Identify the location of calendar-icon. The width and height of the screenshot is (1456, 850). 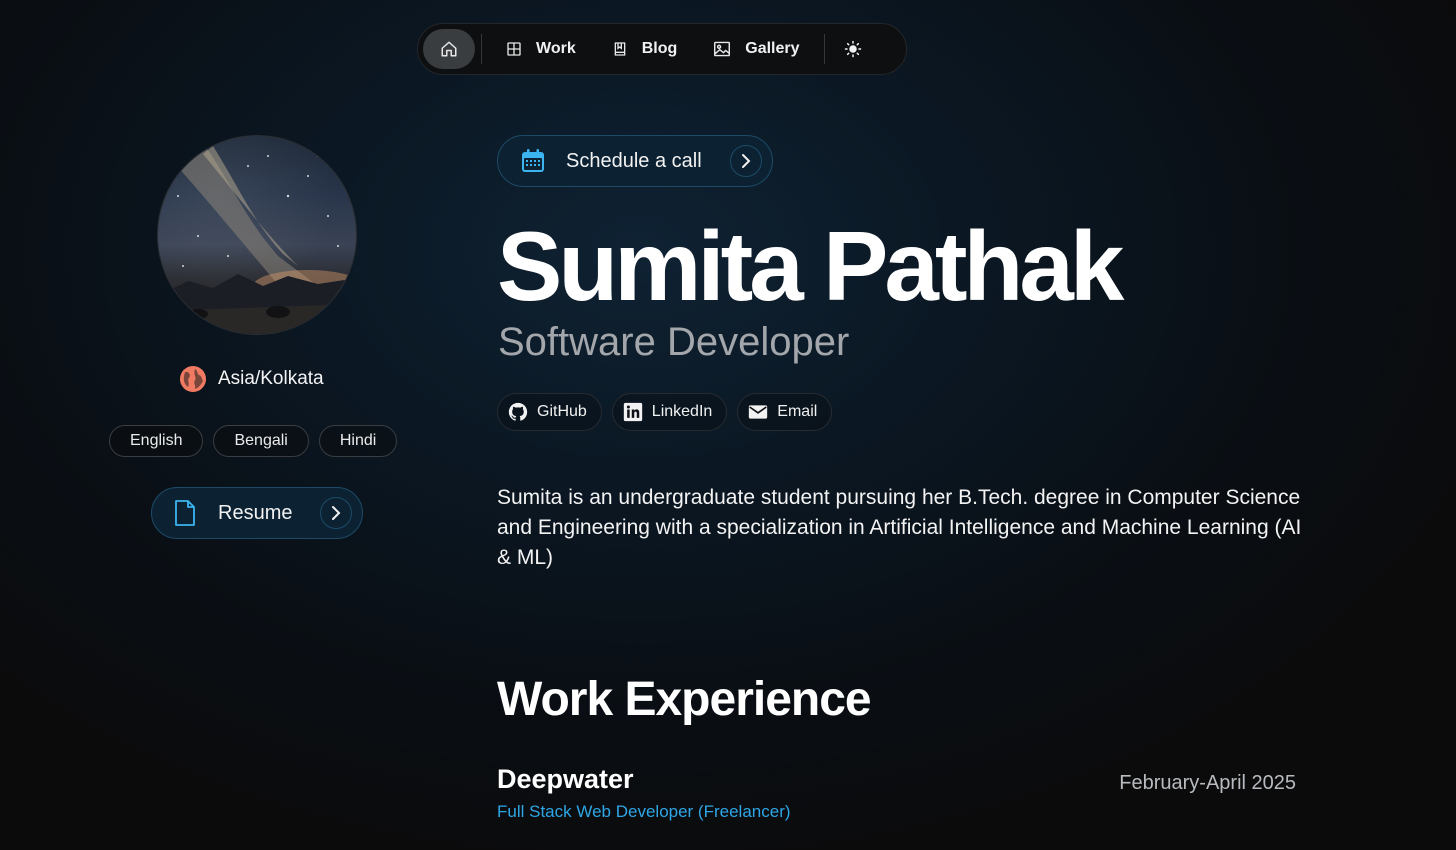
(533, 160).